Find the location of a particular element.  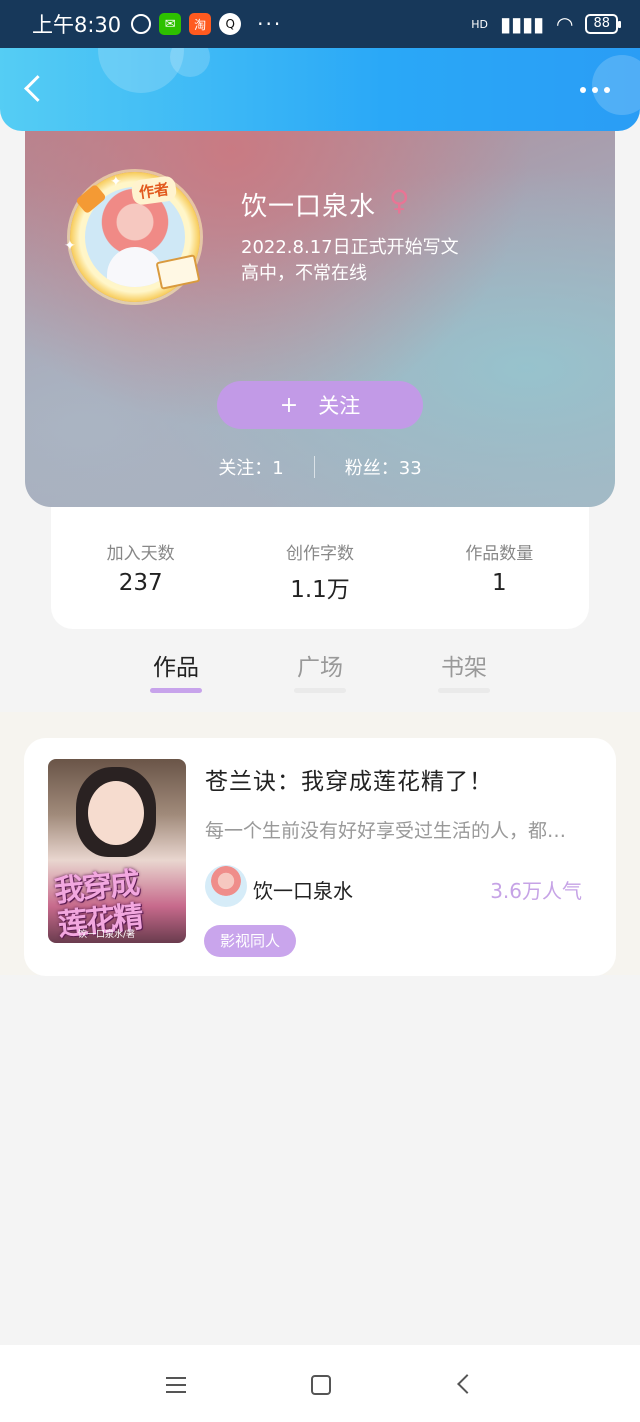

signal-icon: ▮▮▮▮ is located at coordinates (521, 24).